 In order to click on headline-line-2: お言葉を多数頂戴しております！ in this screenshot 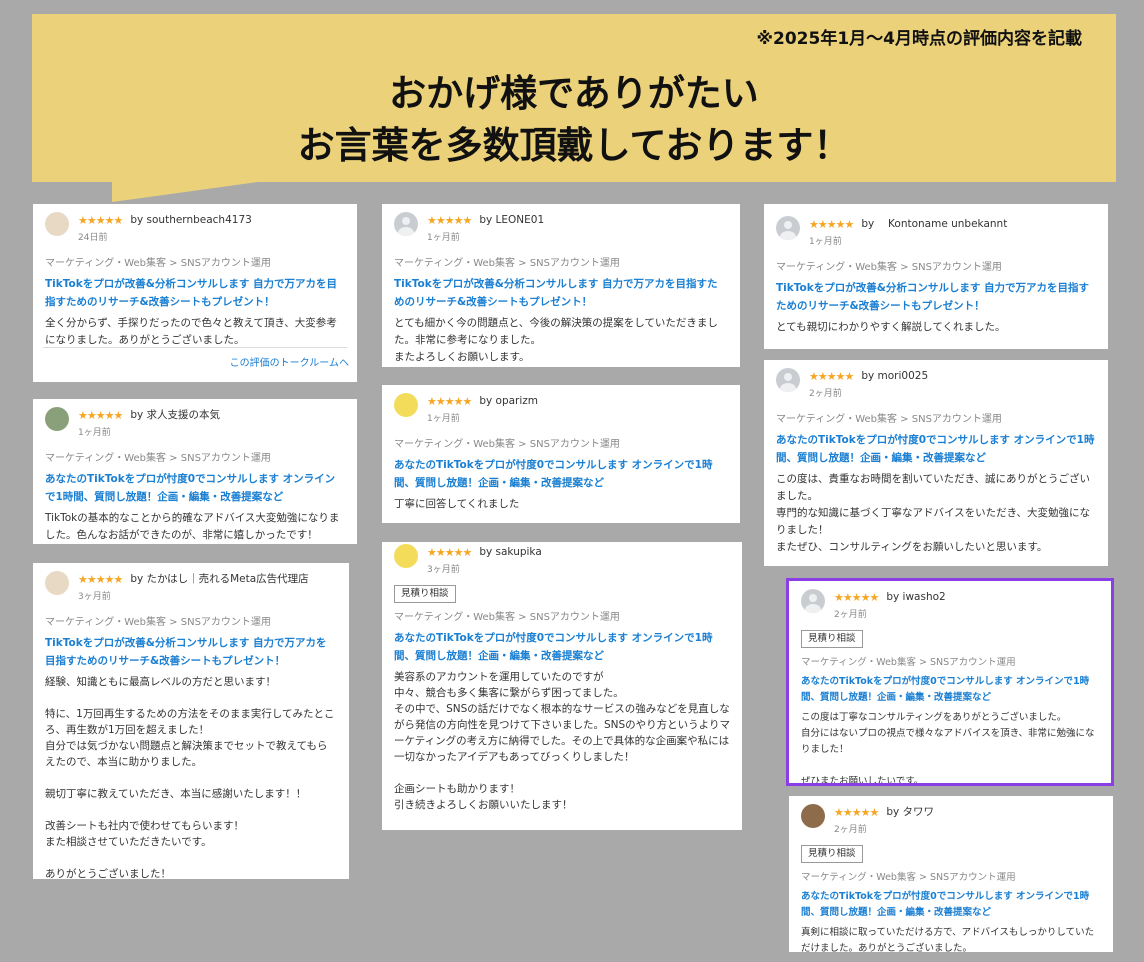, I will do `click(574, 145)`.